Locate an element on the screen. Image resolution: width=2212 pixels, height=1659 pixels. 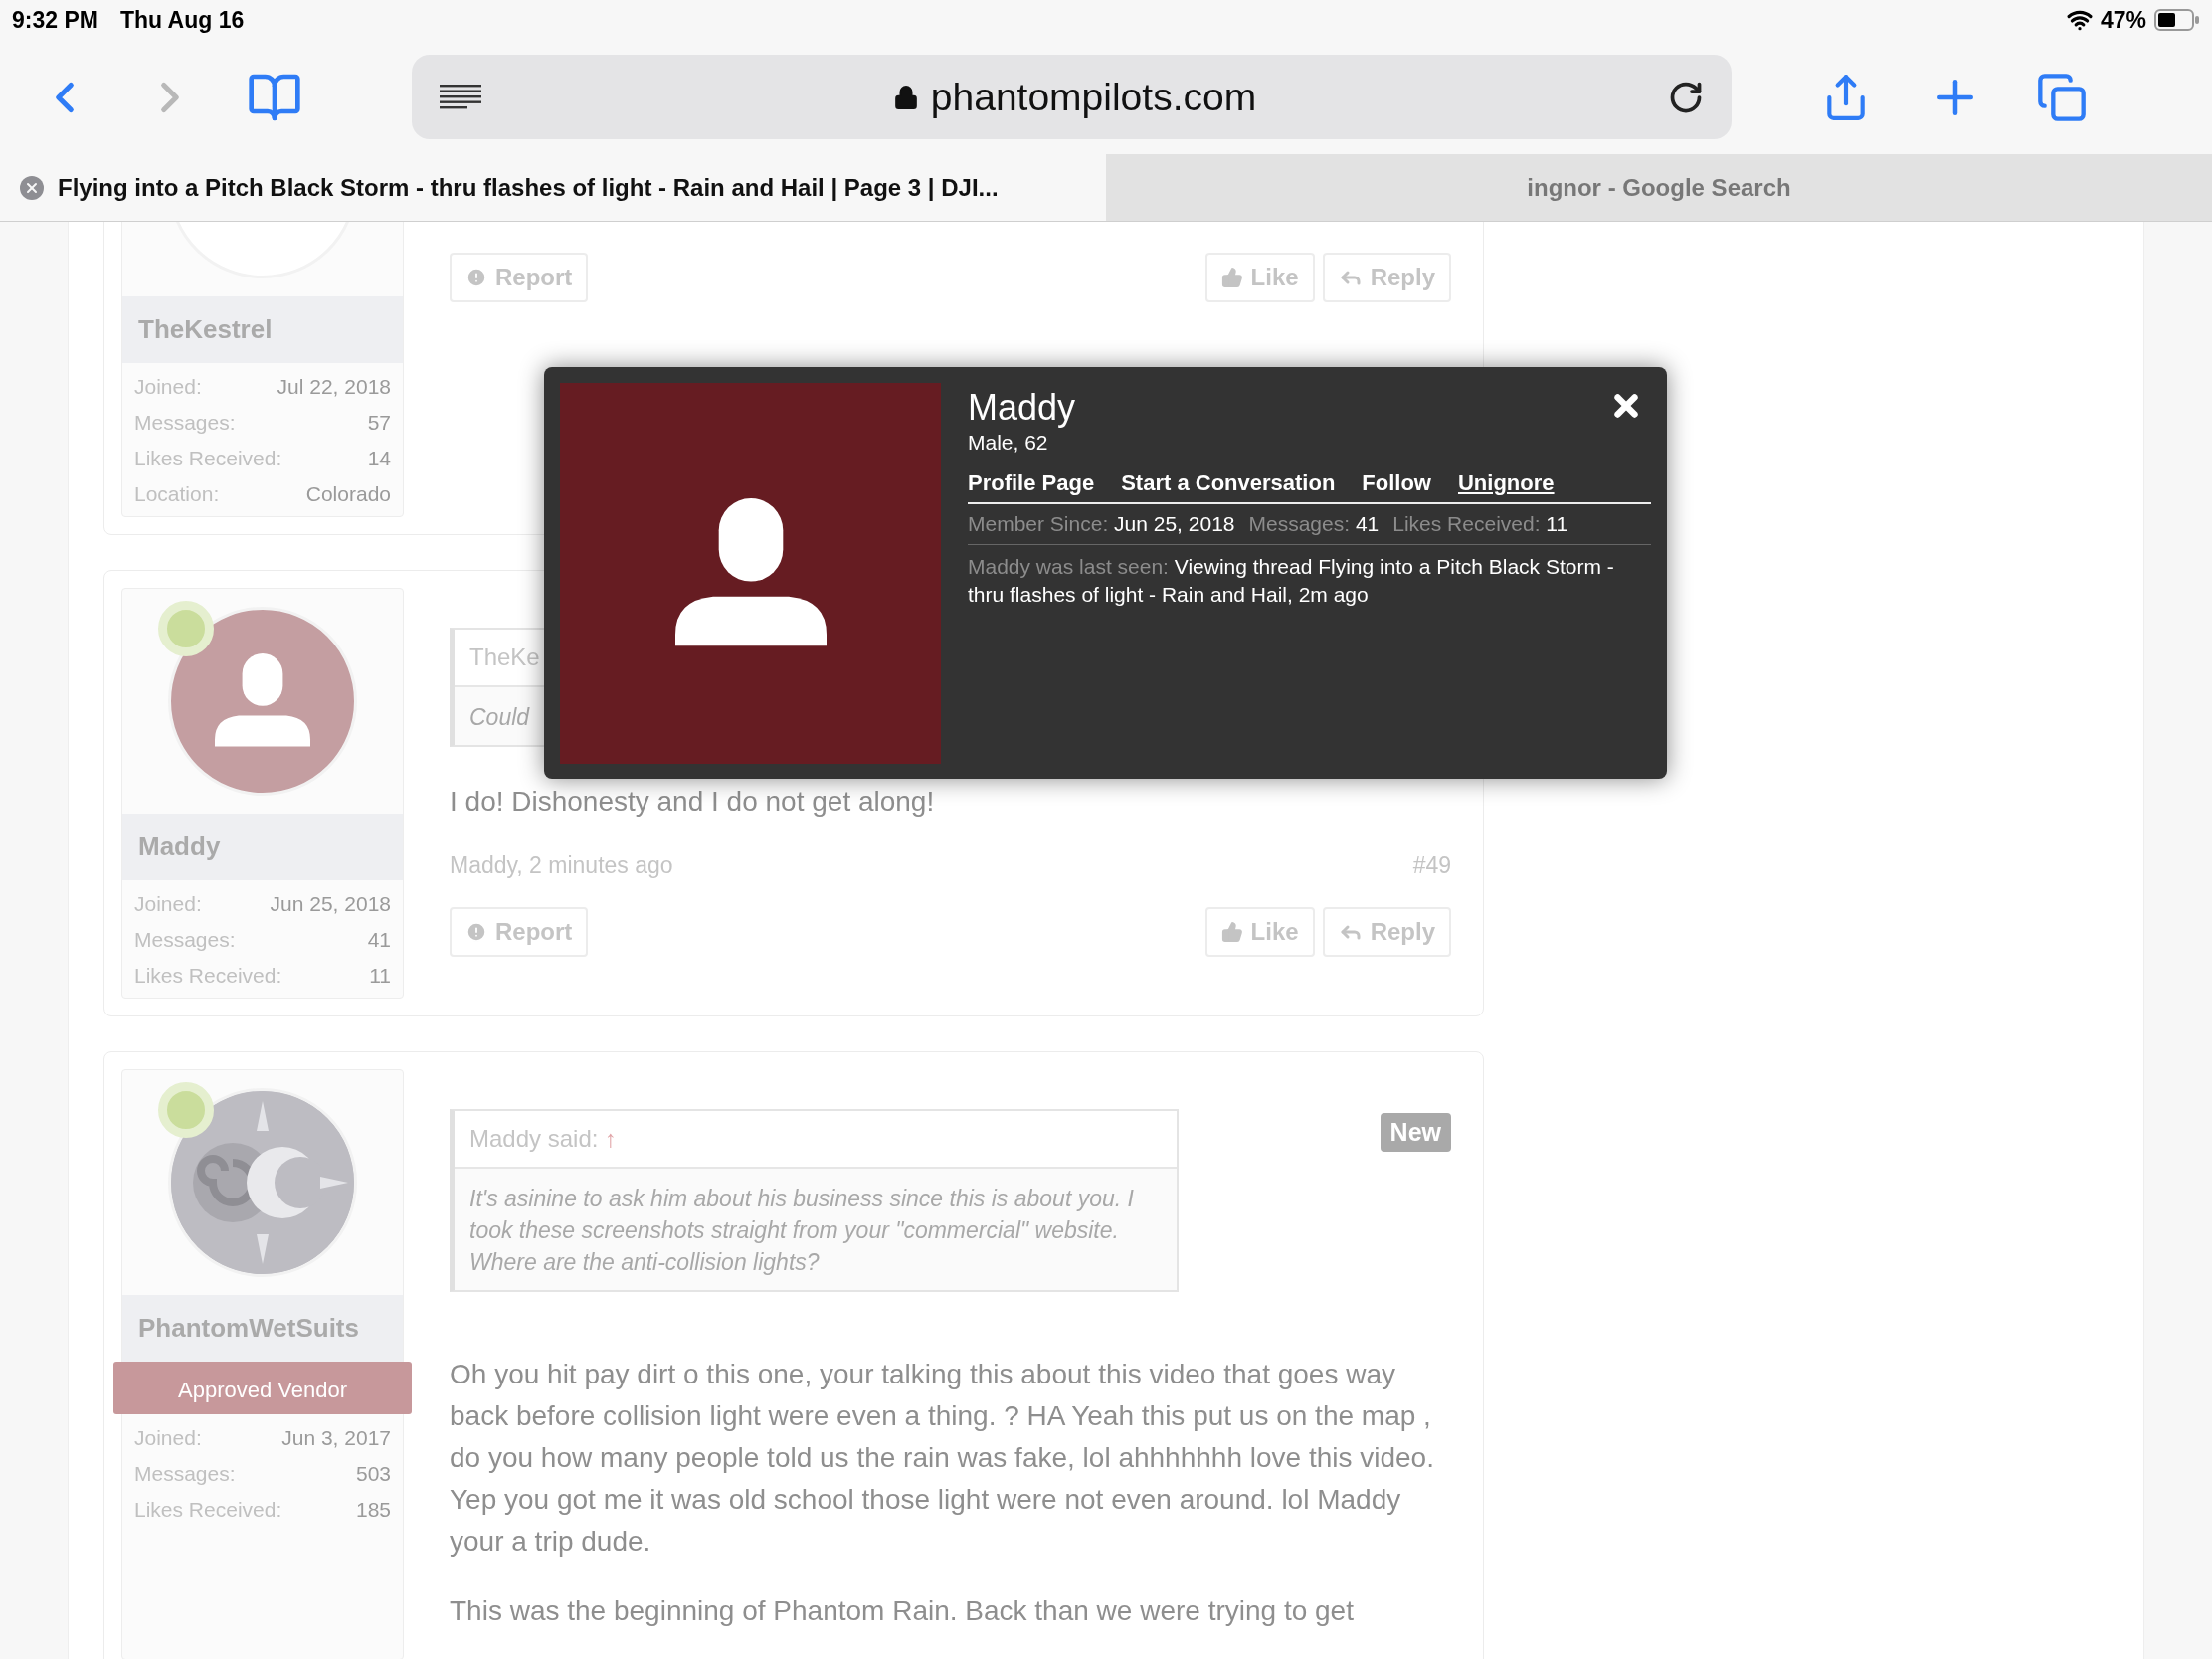
battery-percent: 47% is located at coordinates (2123, 20).